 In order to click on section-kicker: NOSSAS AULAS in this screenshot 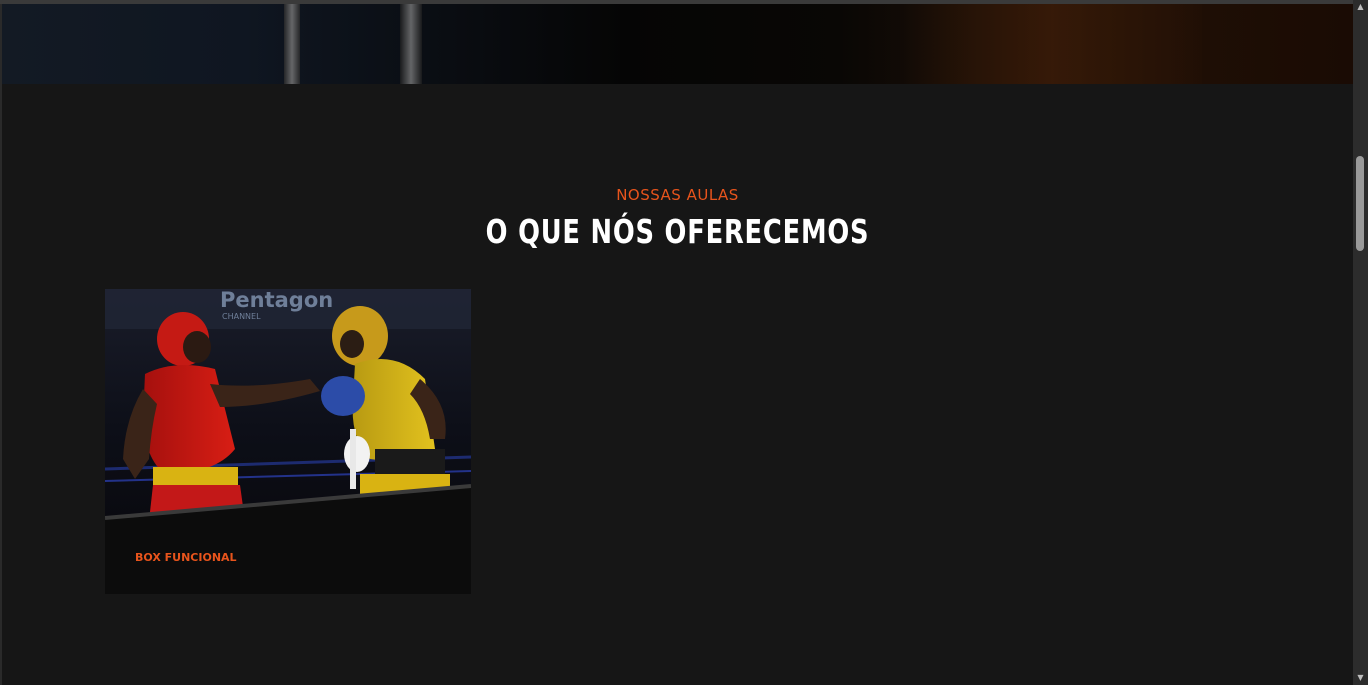, I will do `click(677, 195)`.